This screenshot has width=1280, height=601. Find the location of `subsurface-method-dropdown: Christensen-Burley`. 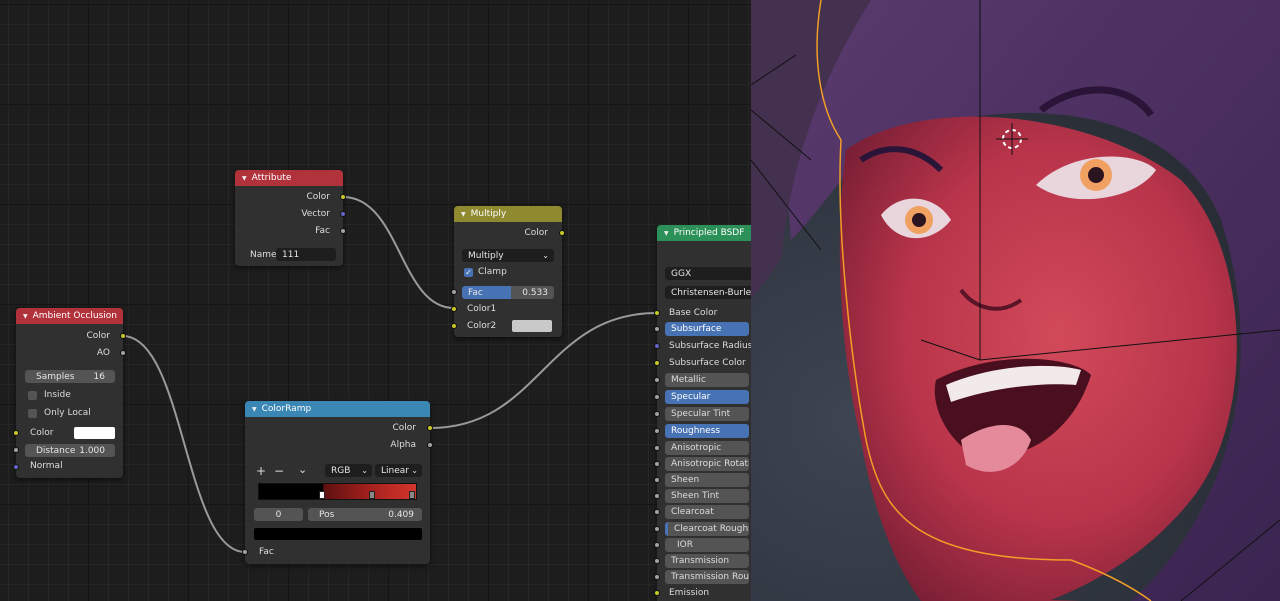

subsurface-method-dropdown: Christensen-Burley is located at coordinates (708, 292).